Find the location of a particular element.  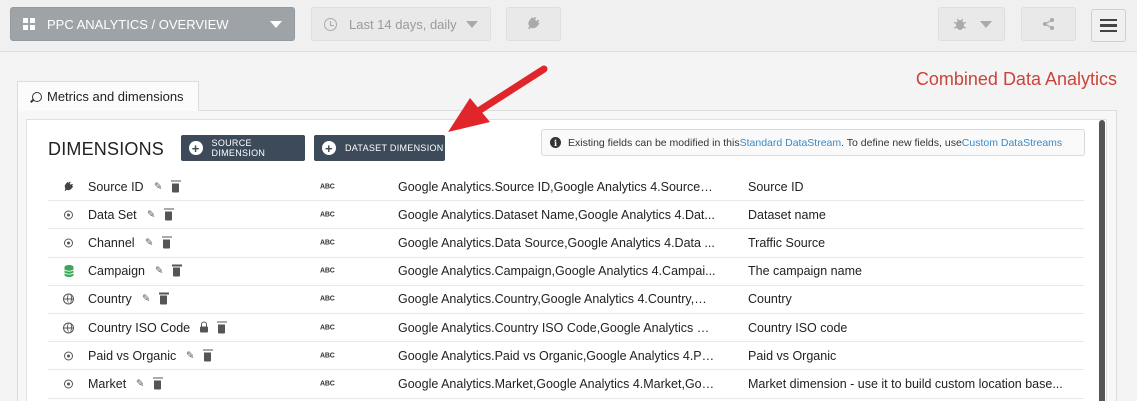

dimension-name: Source ID is located at coordinates (116, 186).